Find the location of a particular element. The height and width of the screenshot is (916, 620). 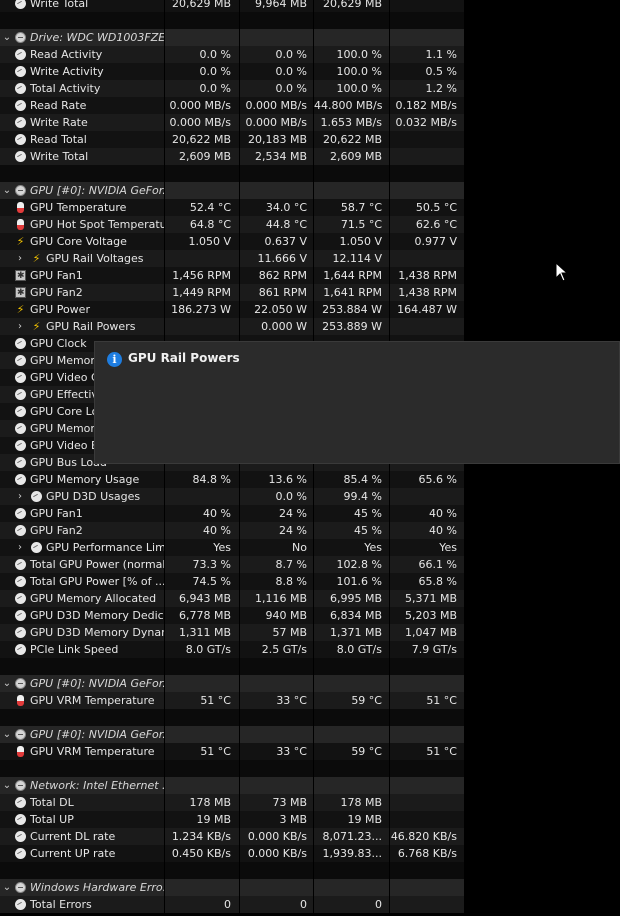

group-icon is located at coordinates (20, 887).